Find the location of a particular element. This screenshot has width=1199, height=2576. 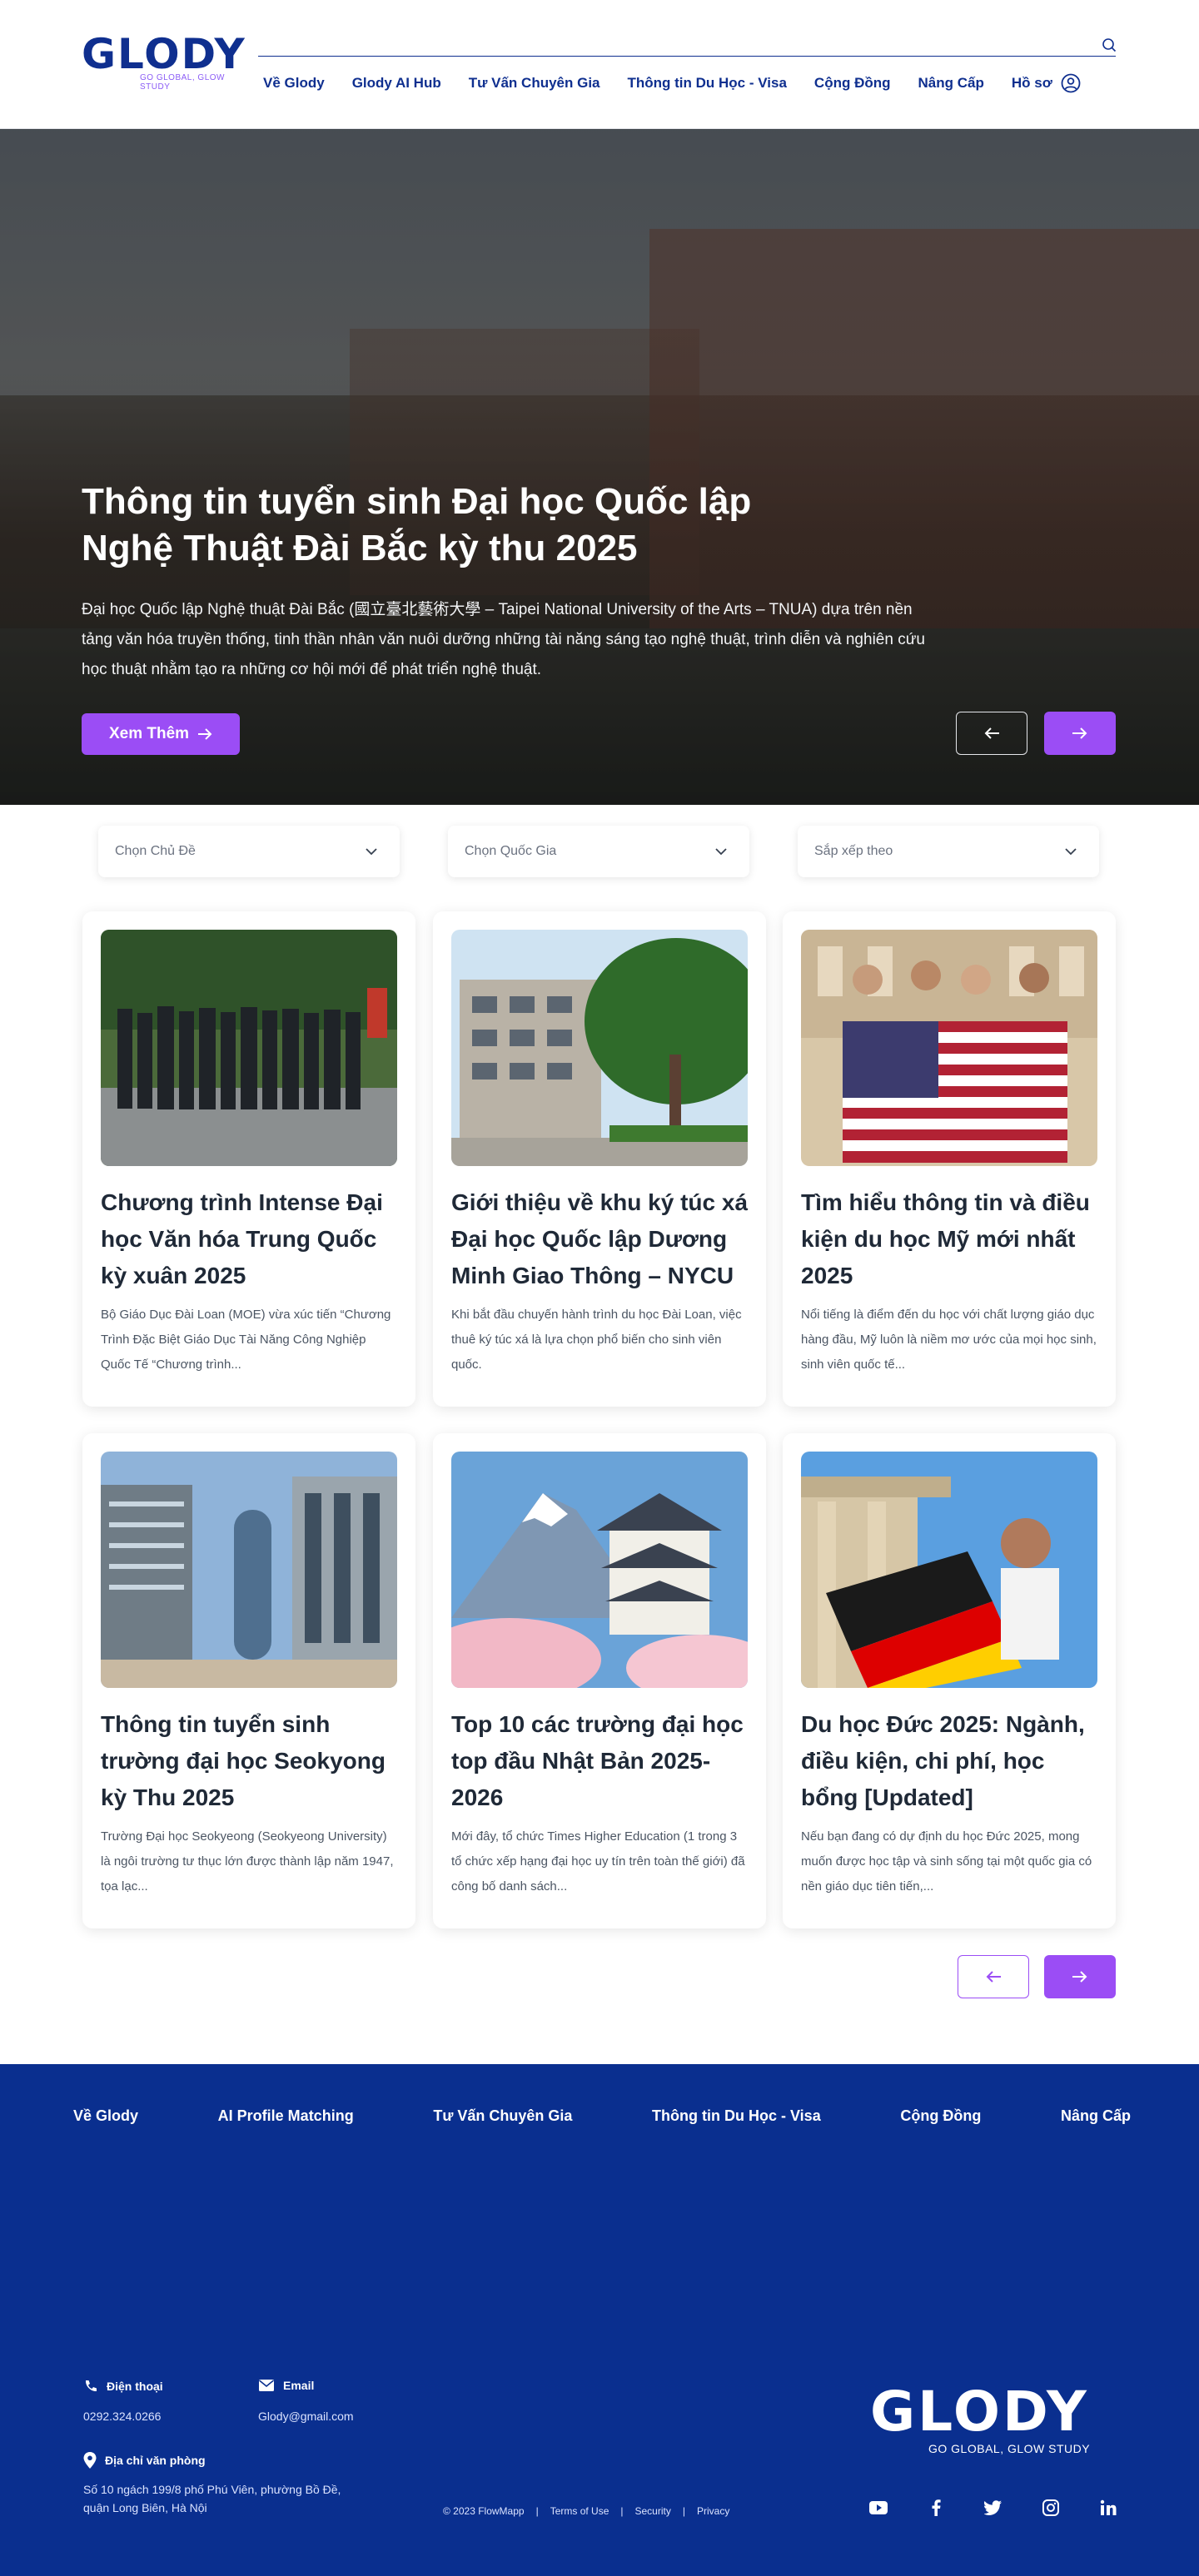

footer-nav-ai-profile: AI Profile Matching is located at coordinates (286, 2116).